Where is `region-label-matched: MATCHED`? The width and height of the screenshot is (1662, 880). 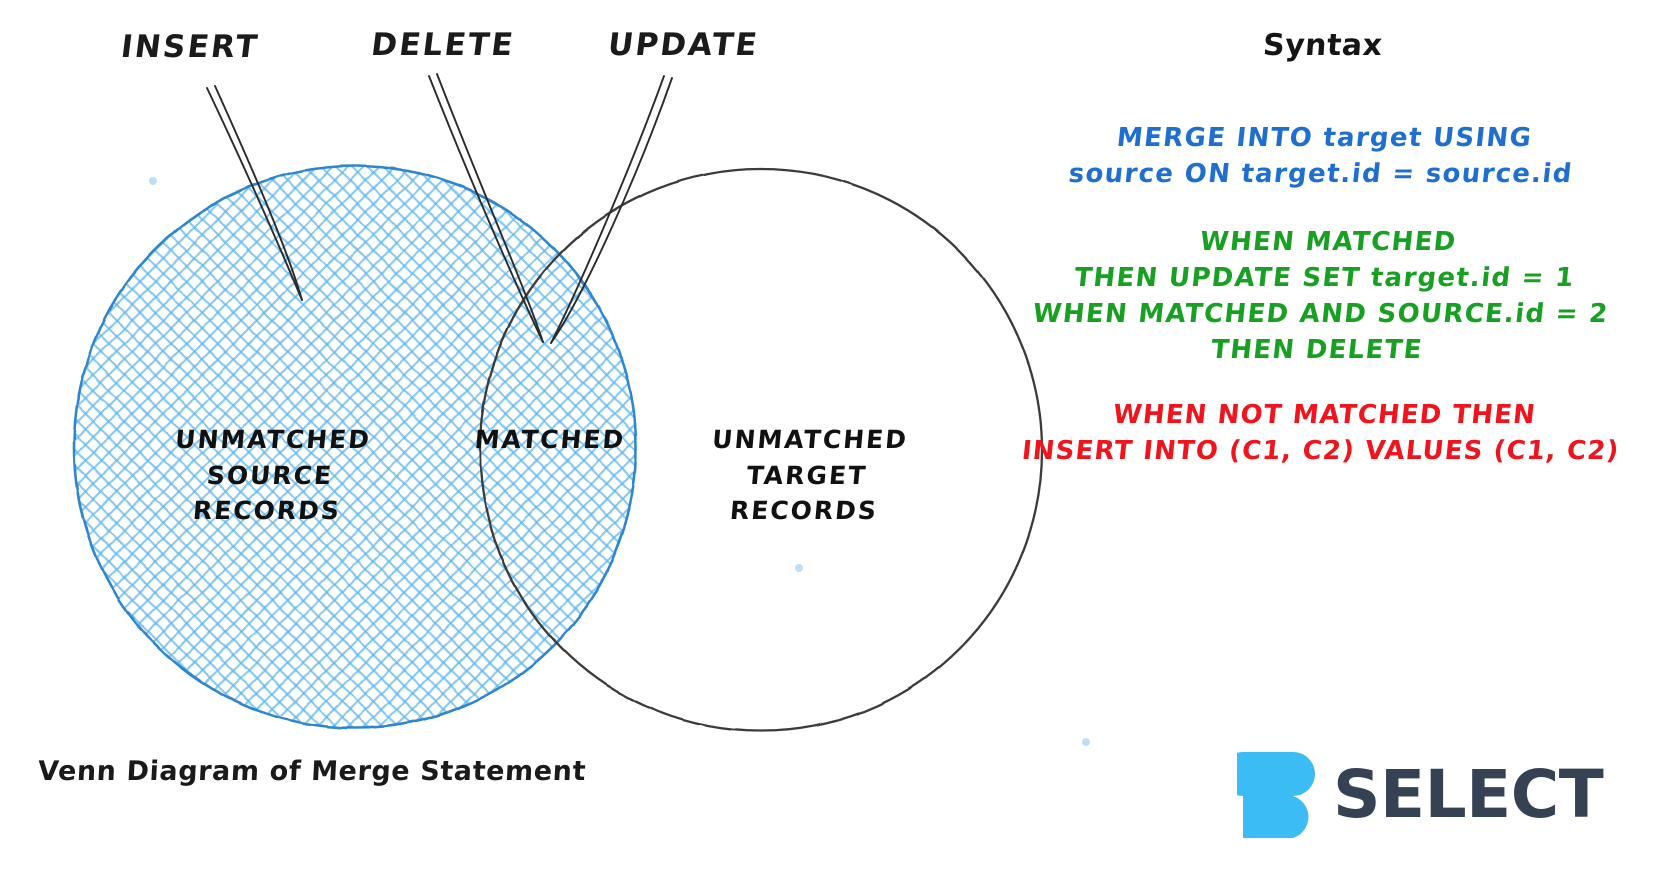 region-label-matched: MATCHED is located at coordinates (550, 439).